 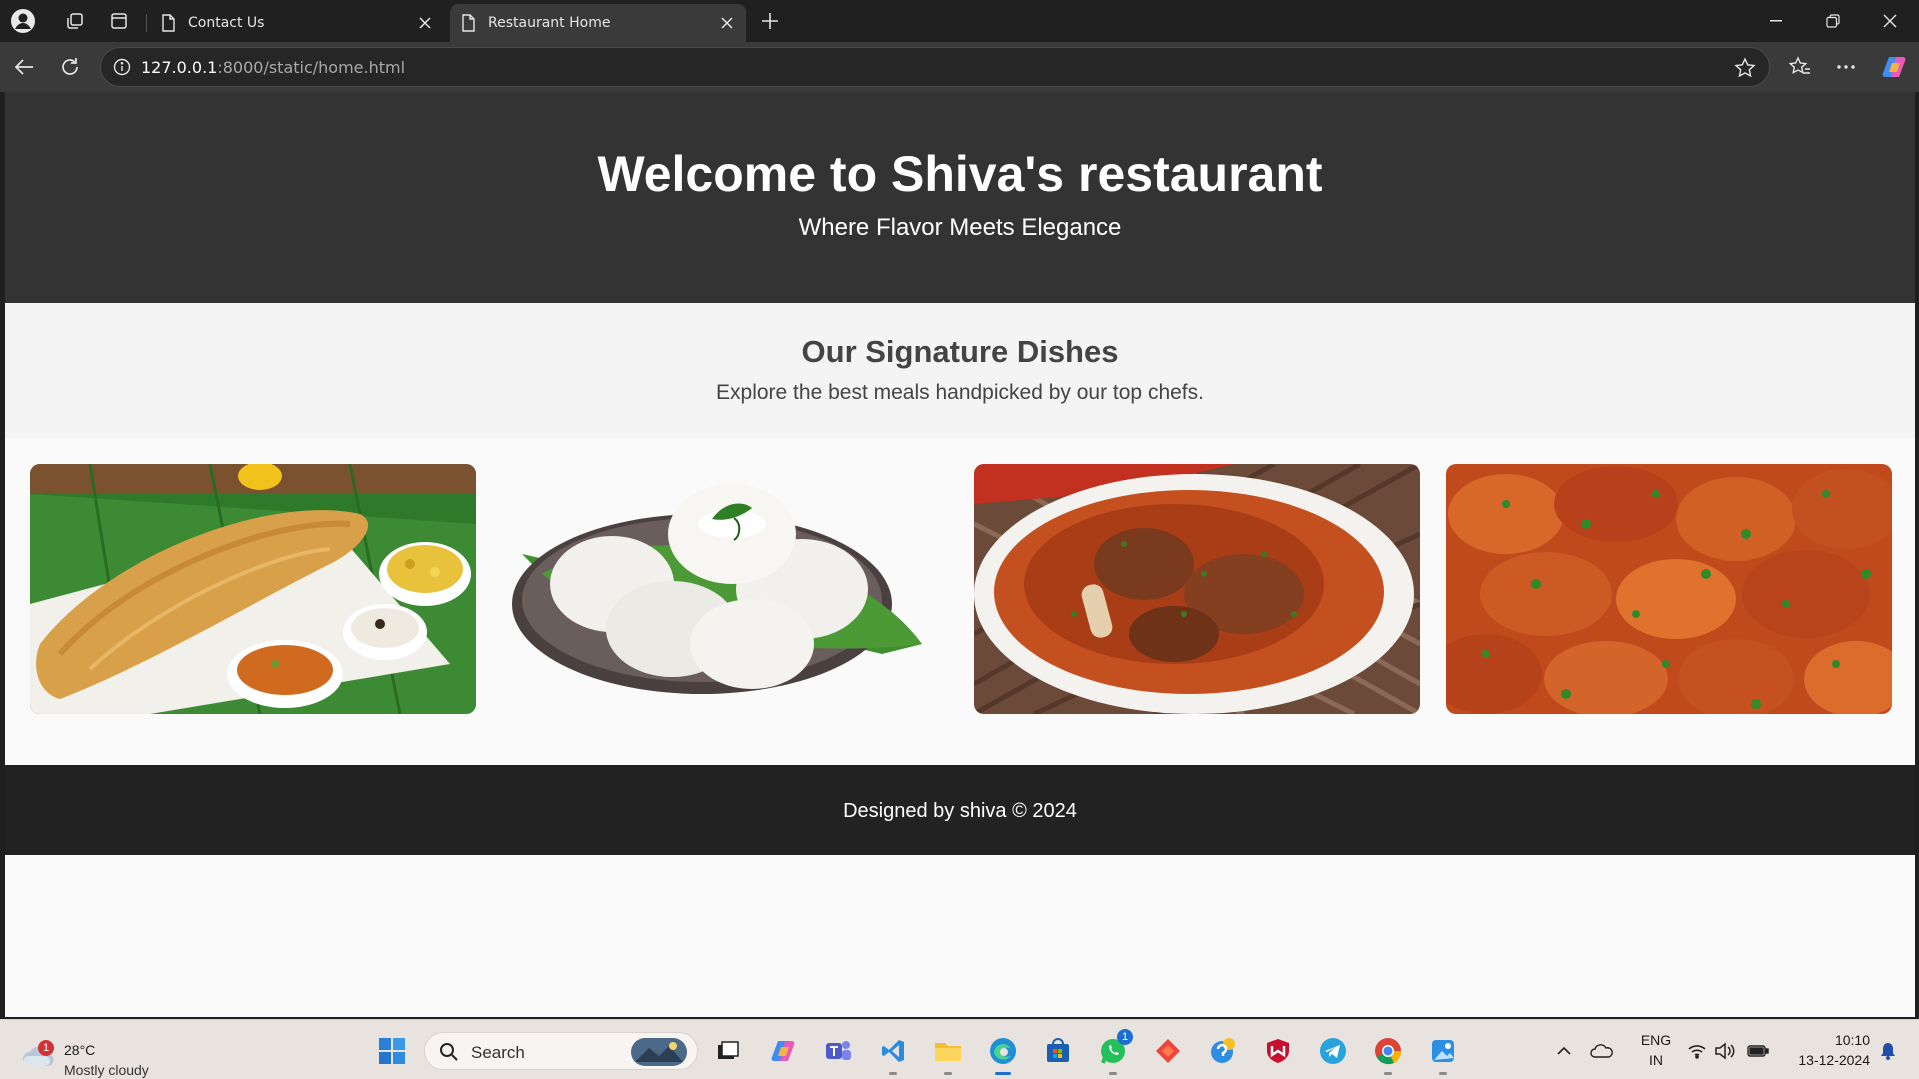 I want to click on lang-bottom: IN, so click(x=1656, y=1060).